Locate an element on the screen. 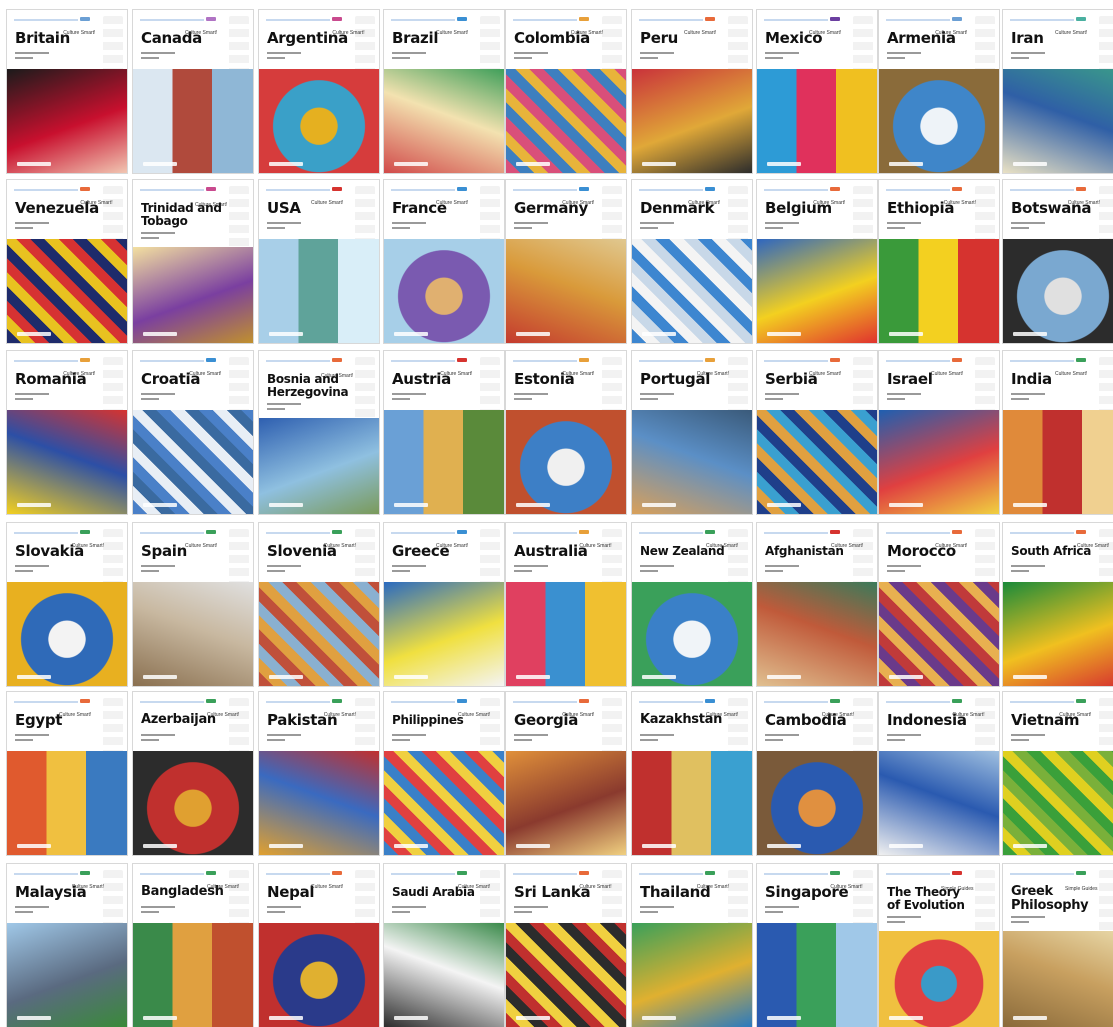 This screenshot has width=1113, height=1027. series-subtitle: Simple Guides is located at coordinates (1081, 889).